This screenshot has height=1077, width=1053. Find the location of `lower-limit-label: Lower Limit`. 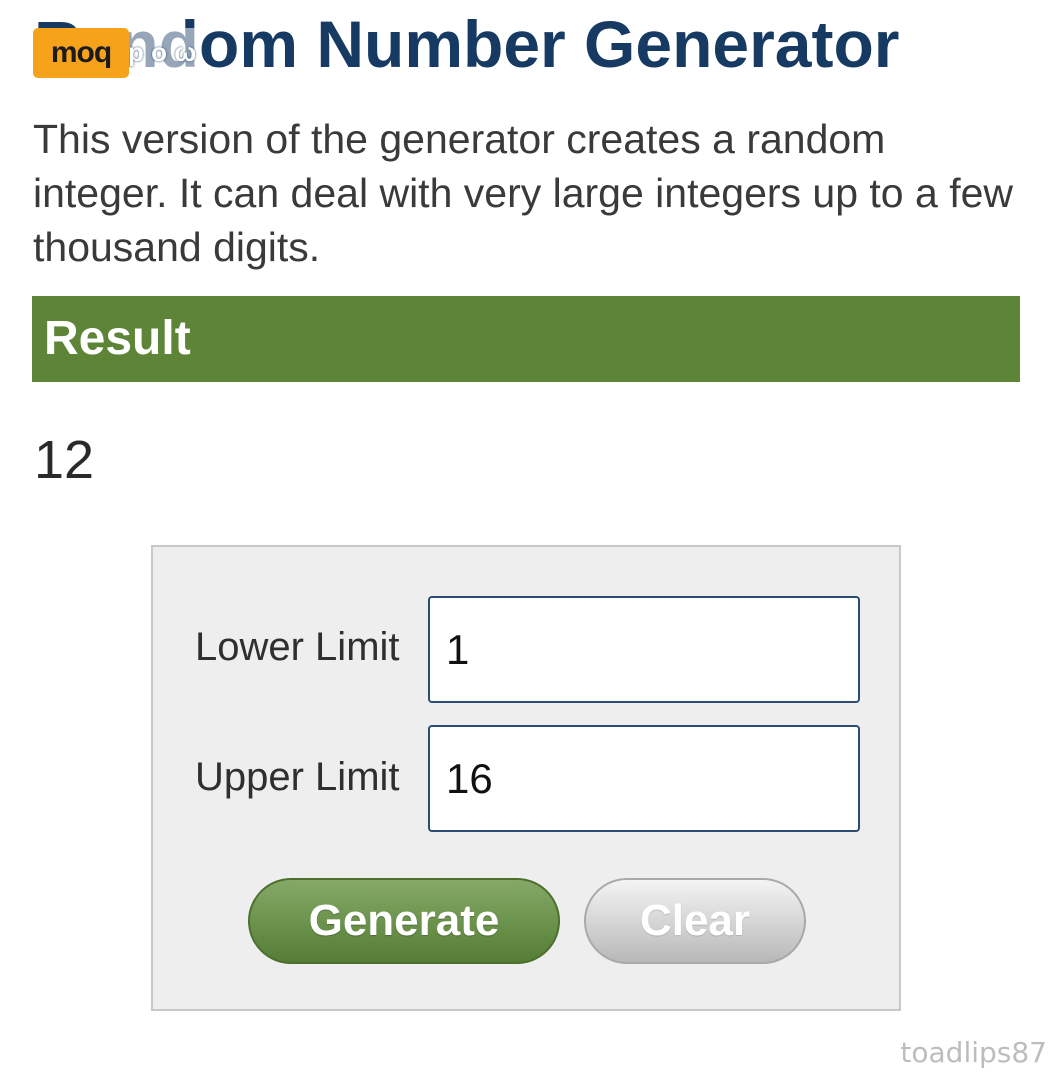

lower-limit-label: Lower Limit is located at coordinates (297, 647).